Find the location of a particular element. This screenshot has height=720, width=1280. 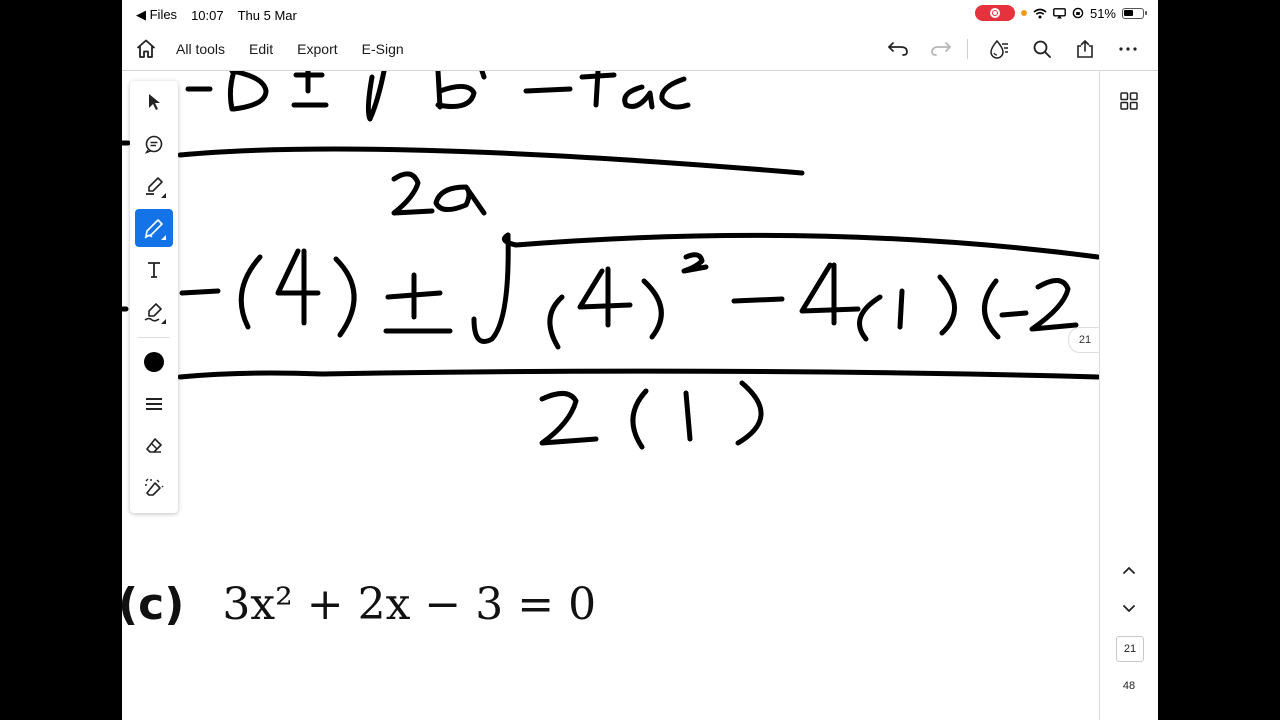

liquid-mode-button is located at coordinates (999, 49).